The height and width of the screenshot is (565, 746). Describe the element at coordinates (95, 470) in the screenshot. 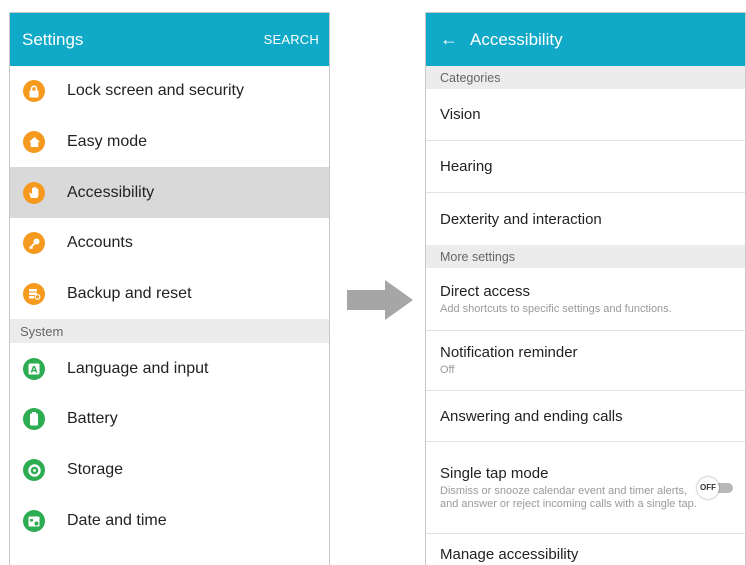

I see `settings-item-label: Storage` at that location.